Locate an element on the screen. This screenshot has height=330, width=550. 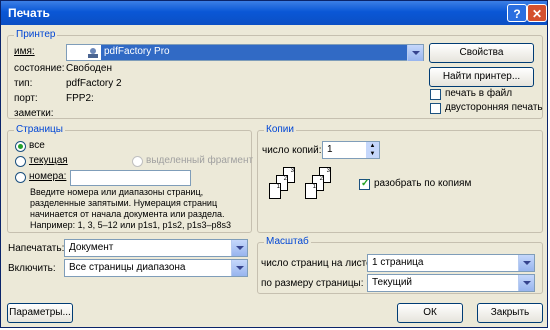
pages-numbers-label: номера: is located at coordinates (47, 176).